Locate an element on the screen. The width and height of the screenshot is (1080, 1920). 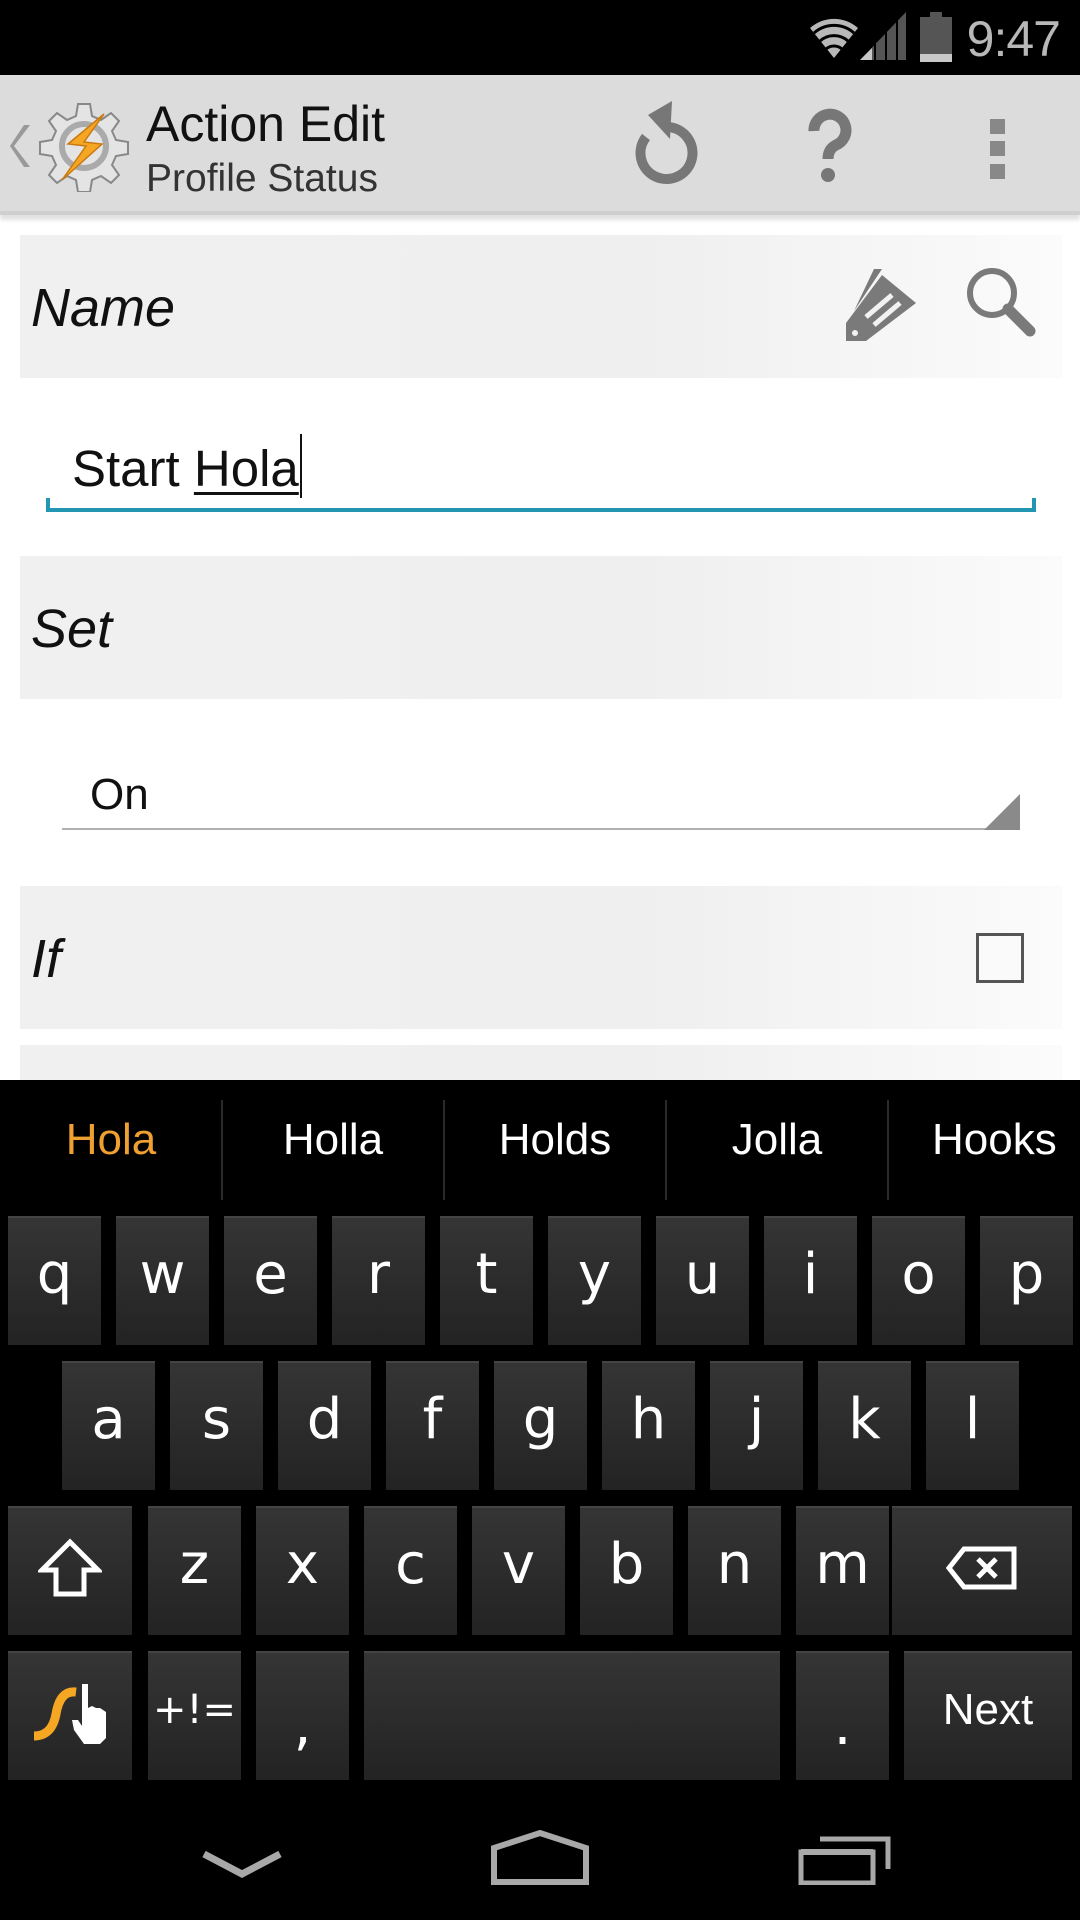
key-b-label: b is located at coordinates (626, 1564).